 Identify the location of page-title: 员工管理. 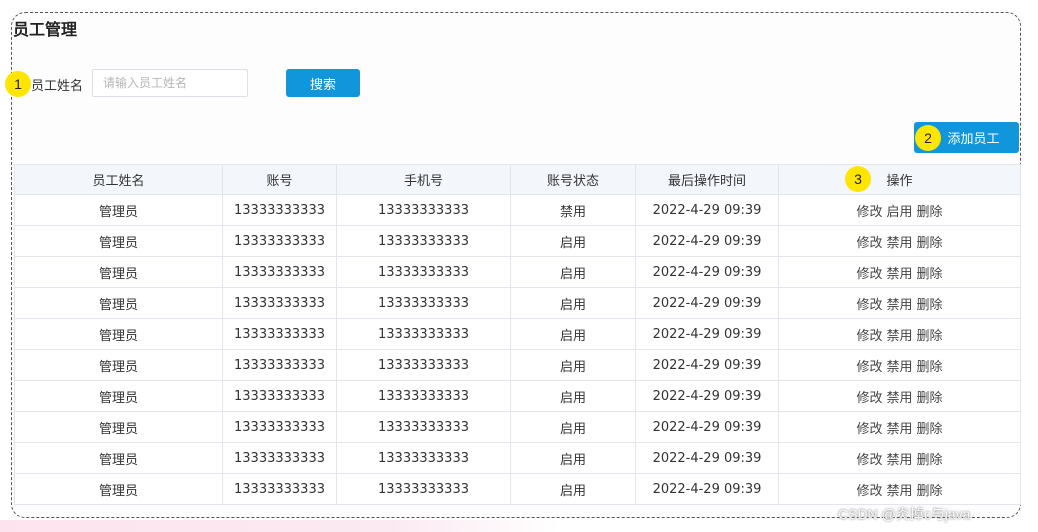
(45, 29).